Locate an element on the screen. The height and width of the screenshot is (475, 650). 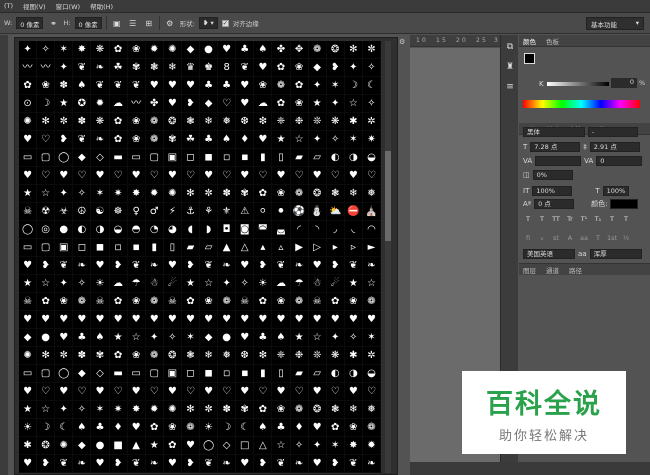
shape-preset: ✼ is located at coordinates (371, 50).